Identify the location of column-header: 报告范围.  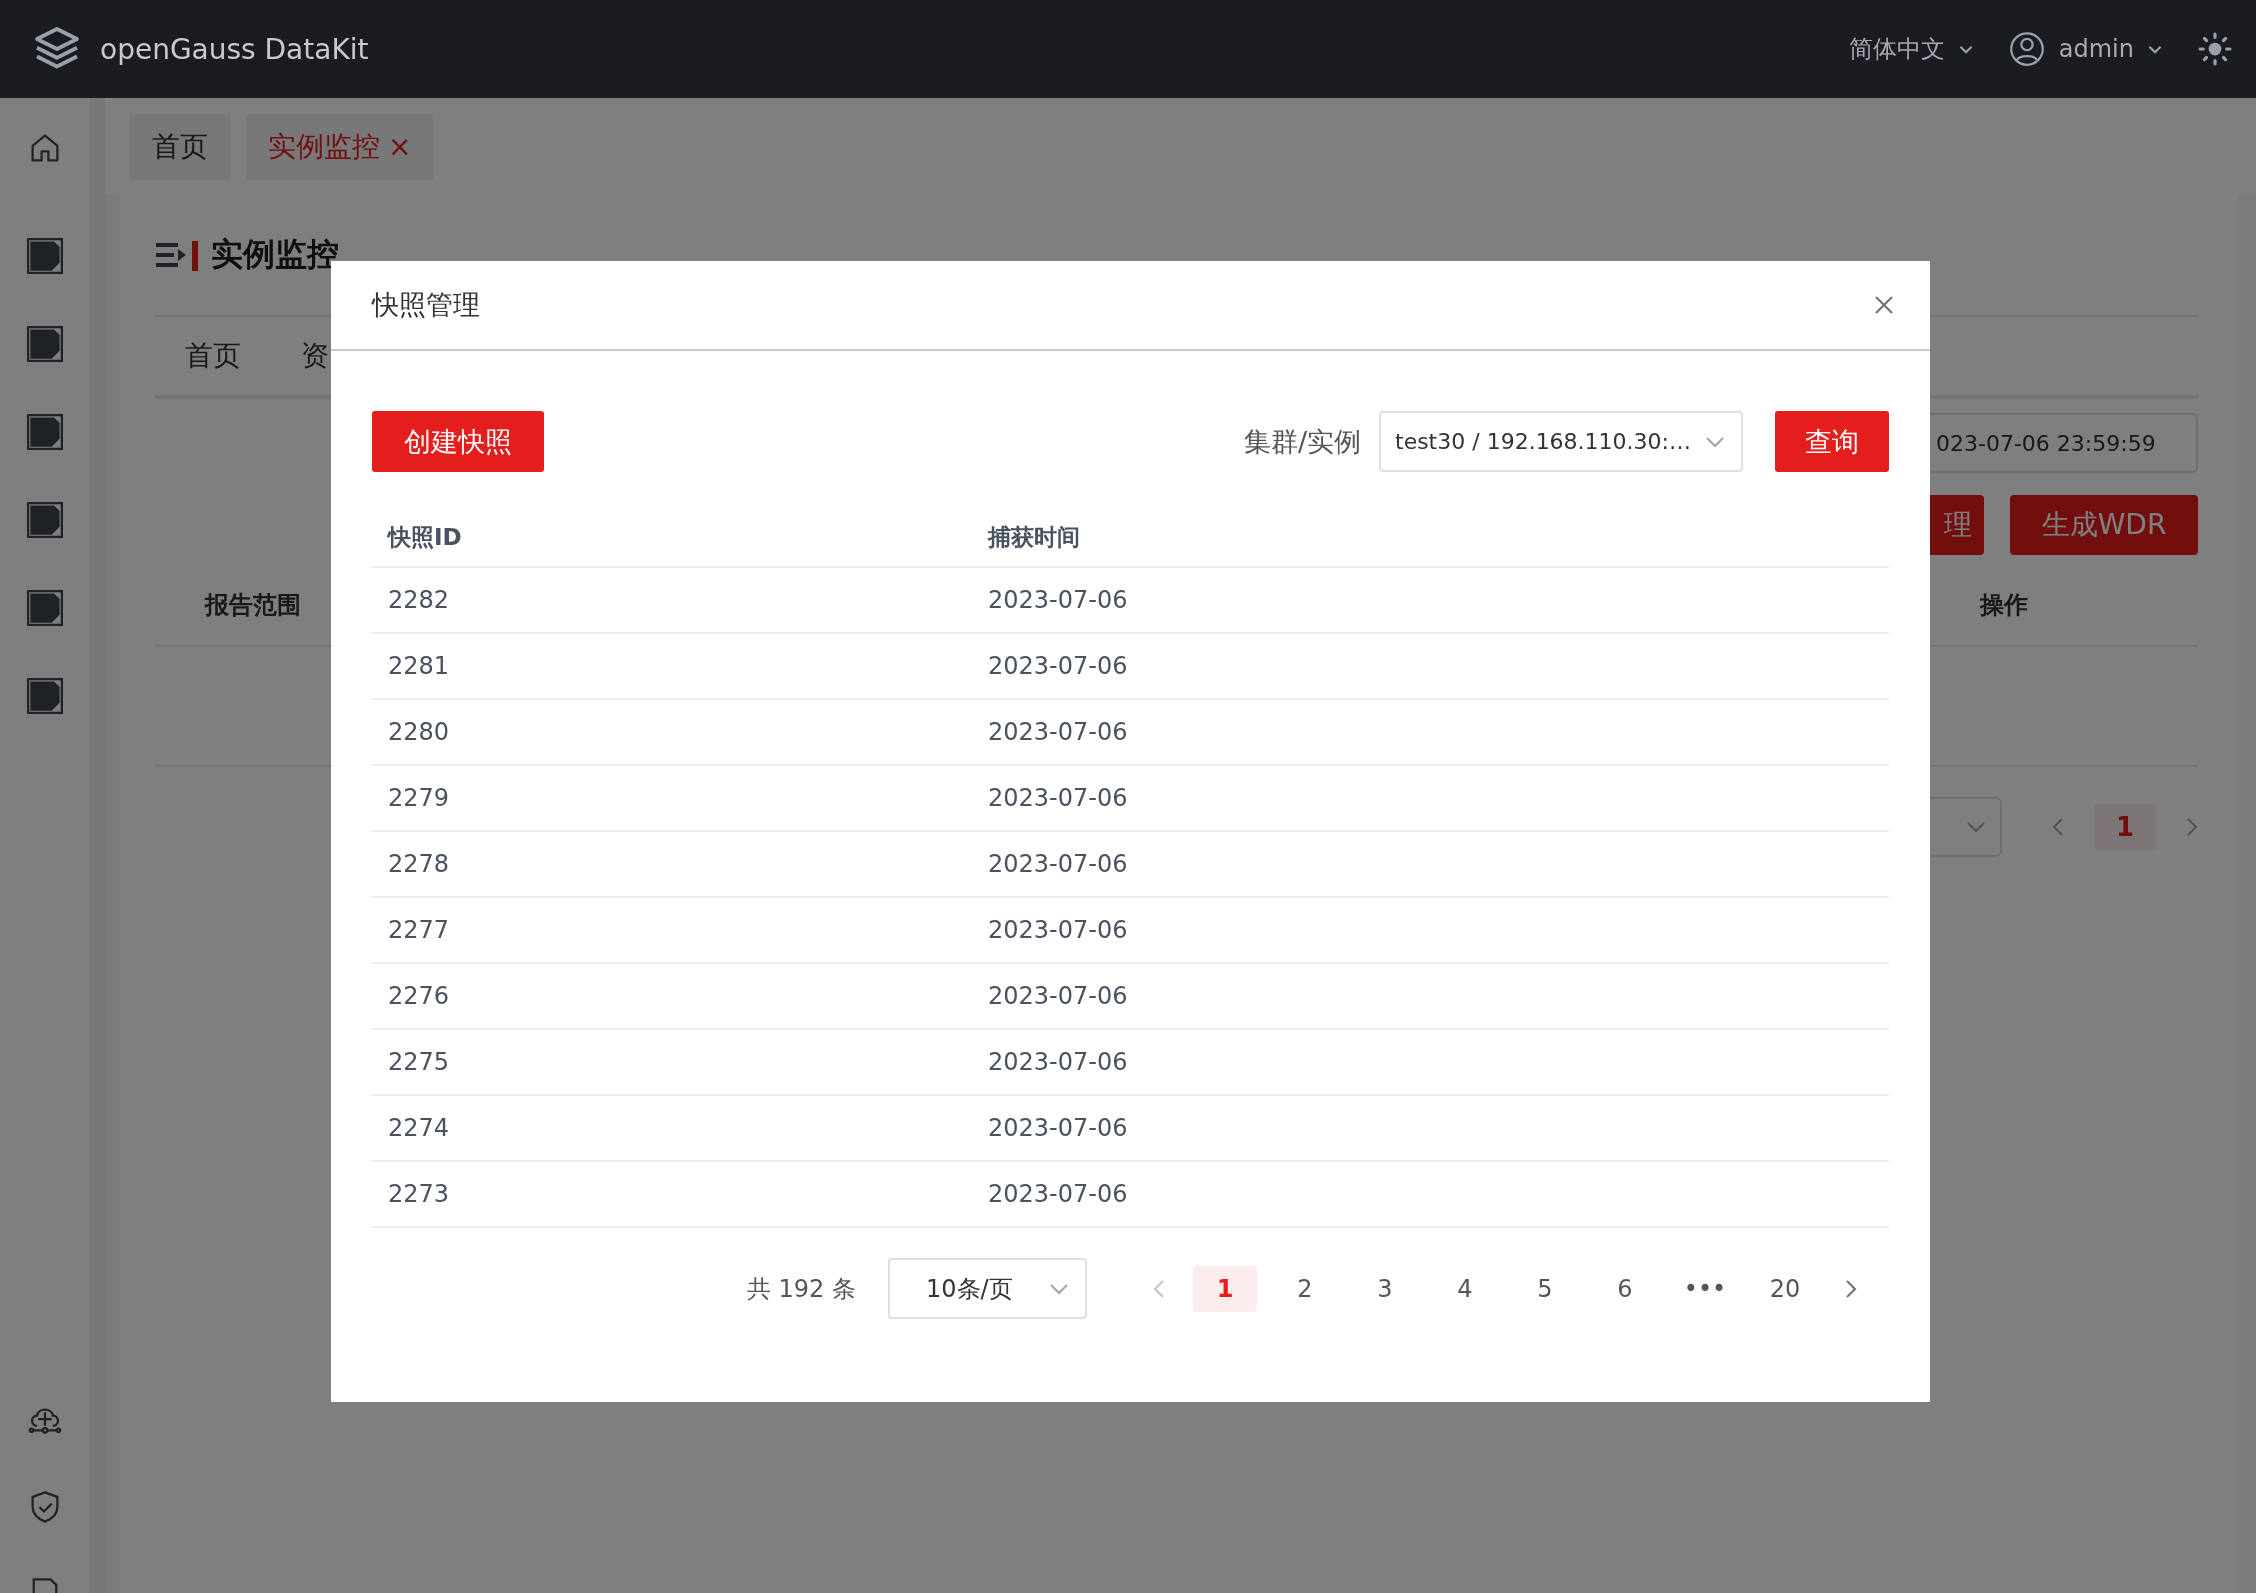
(253, 605).